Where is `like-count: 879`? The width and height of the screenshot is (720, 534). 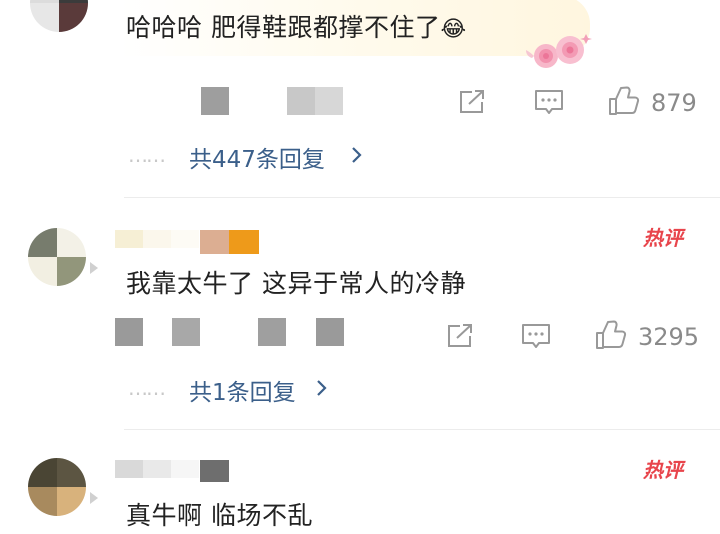 like-count: 879 is located at coordinates (674, 103).